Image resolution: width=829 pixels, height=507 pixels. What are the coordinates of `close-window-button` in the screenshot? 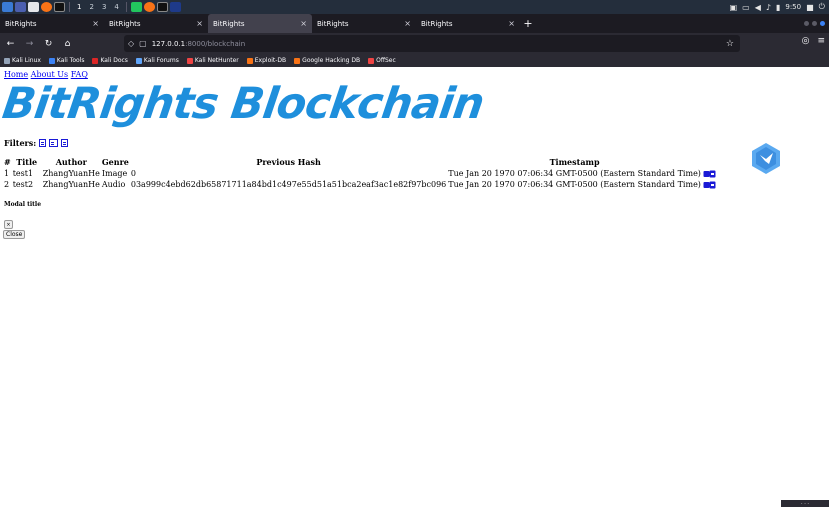 It's located at (822, 23).